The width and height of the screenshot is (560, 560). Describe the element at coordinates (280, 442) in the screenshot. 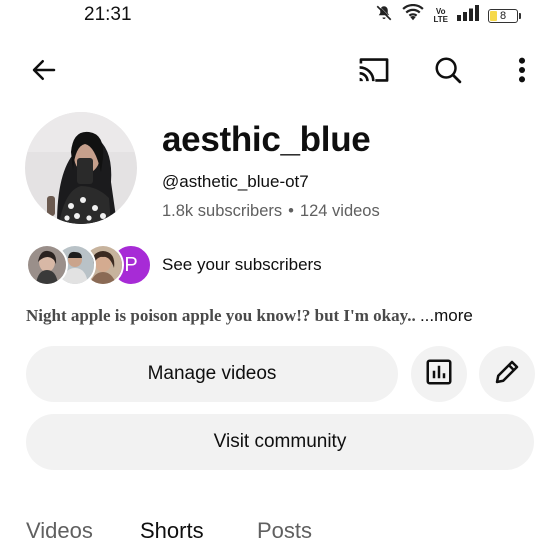

I see `visit-community-button: Visit community` at that location.